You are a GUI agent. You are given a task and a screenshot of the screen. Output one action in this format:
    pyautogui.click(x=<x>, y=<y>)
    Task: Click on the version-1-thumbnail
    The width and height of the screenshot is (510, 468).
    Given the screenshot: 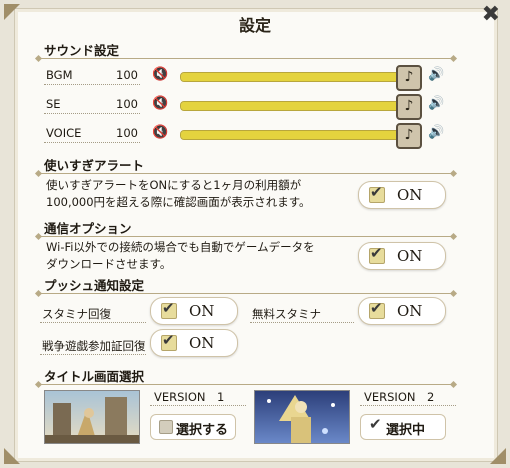 What is the action you would take?
    pyautogui.click(x=92, y=417)
    